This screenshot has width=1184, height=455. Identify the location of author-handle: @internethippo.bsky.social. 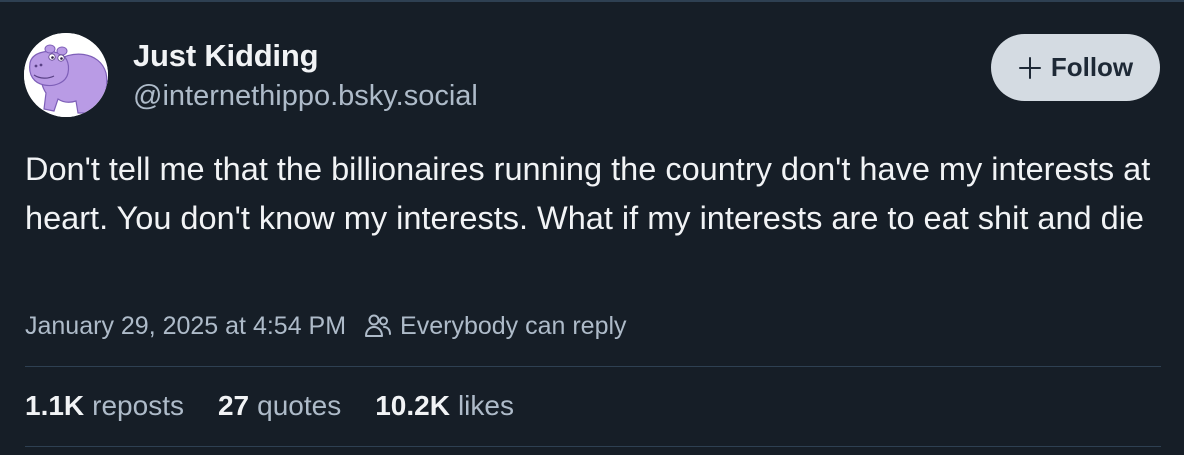
(305, 96).